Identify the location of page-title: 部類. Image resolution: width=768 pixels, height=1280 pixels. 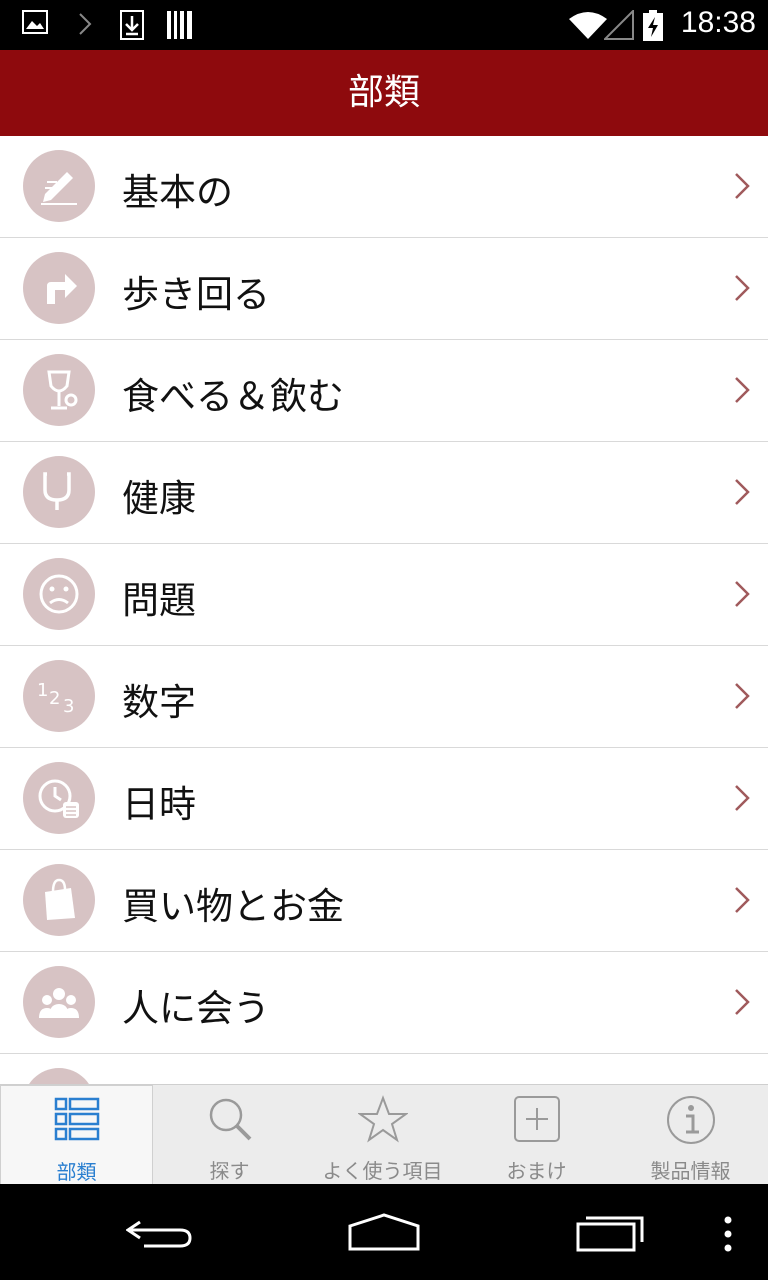
(384, 93).